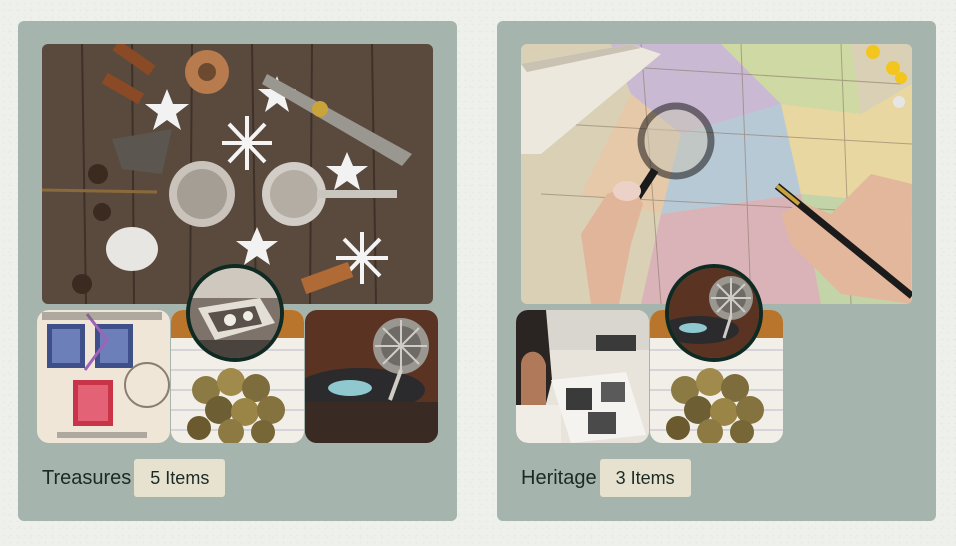 The width and height of the screenshot is (956, 546). I want to click on collection-footer: Heritage 3 Items, so click(606, 478).